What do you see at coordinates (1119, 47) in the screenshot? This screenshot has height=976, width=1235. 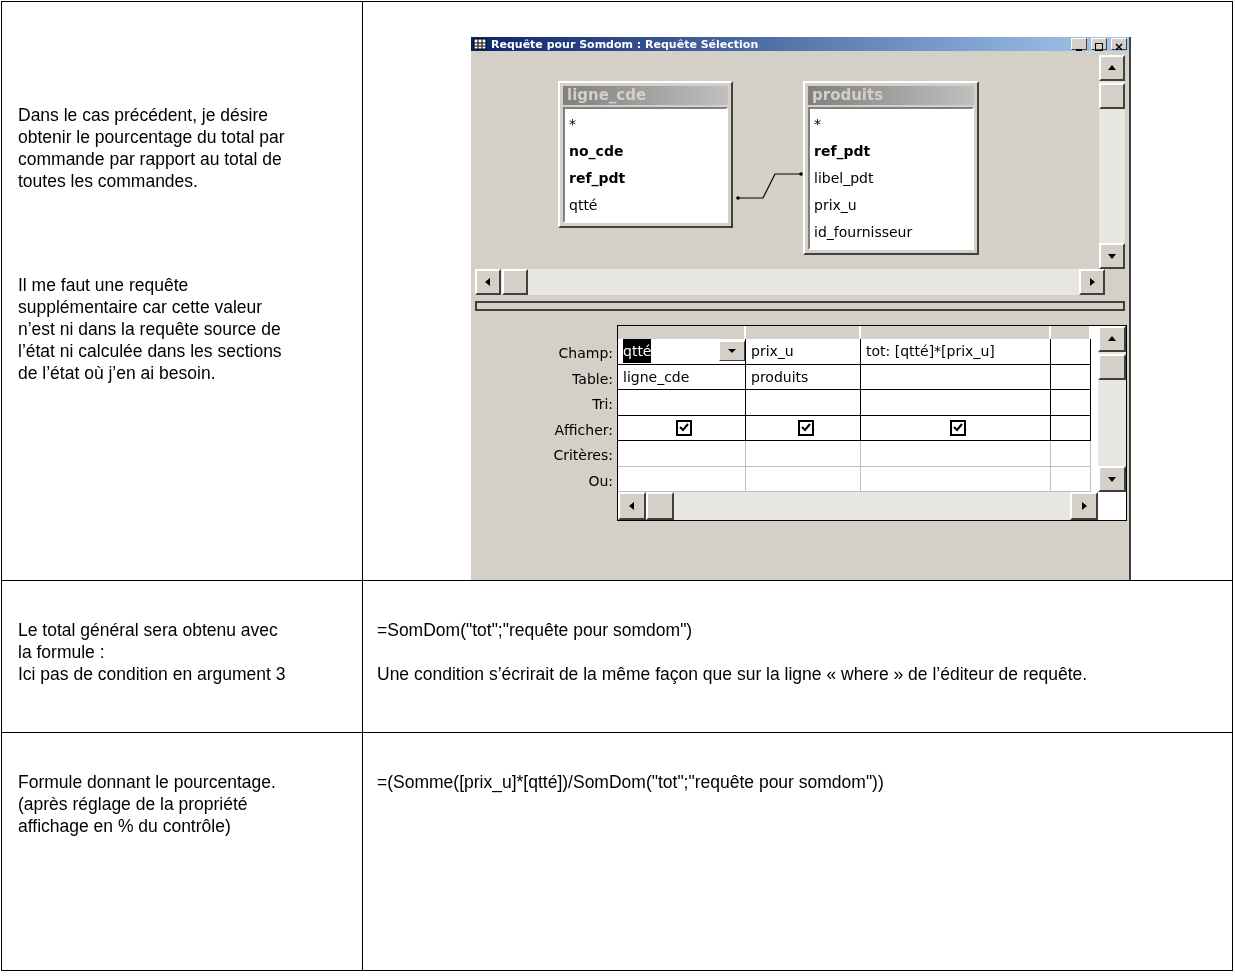 I see `close-icon` at bounding box center [1119, 47].